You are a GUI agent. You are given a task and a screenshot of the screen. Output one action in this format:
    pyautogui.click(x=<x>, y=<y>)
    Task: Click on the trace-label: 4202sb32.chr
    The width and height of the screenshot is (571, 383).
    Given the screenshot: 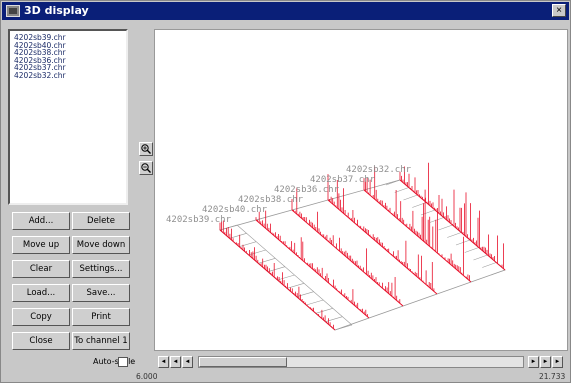 What is the action you would take?
    pyautogui.click(x=379, y=170)
    